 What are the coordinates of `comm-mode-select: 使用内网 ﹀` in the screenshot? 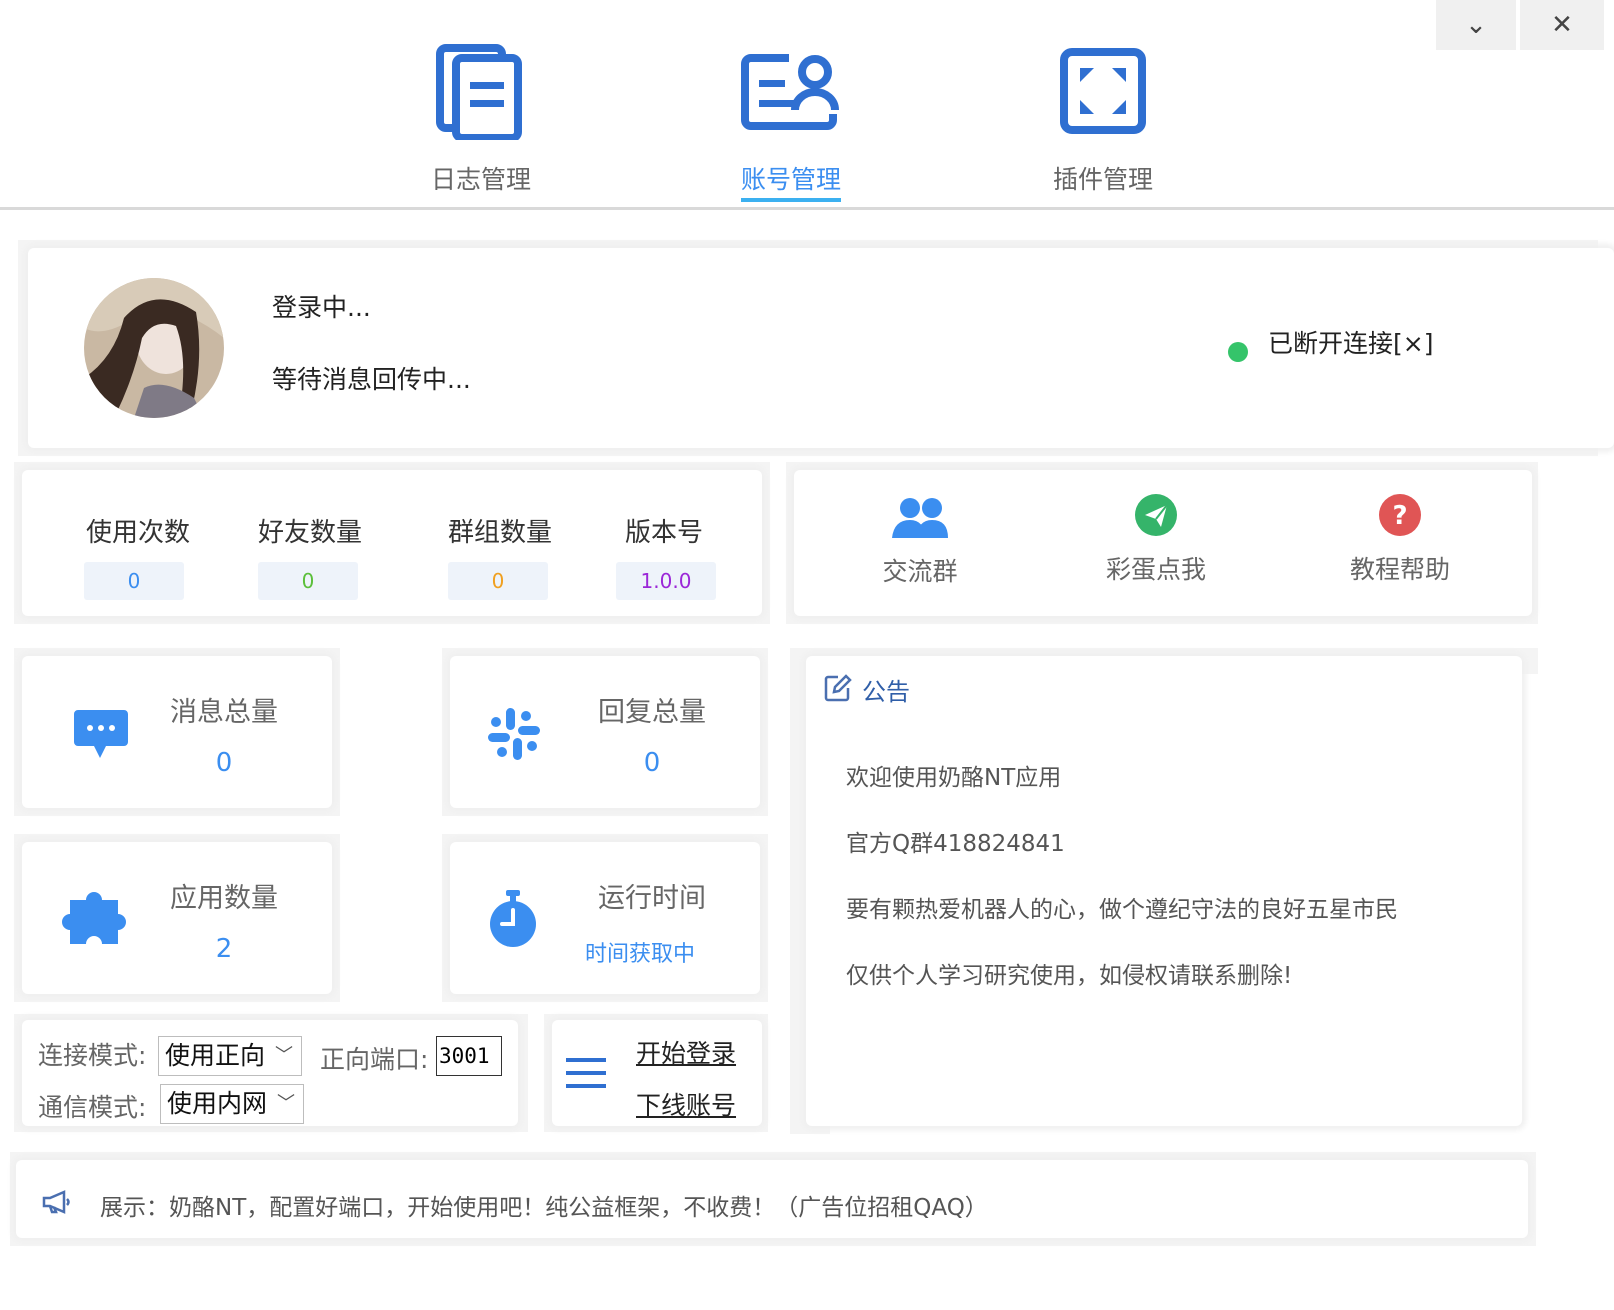 It's located at (232, 1104).